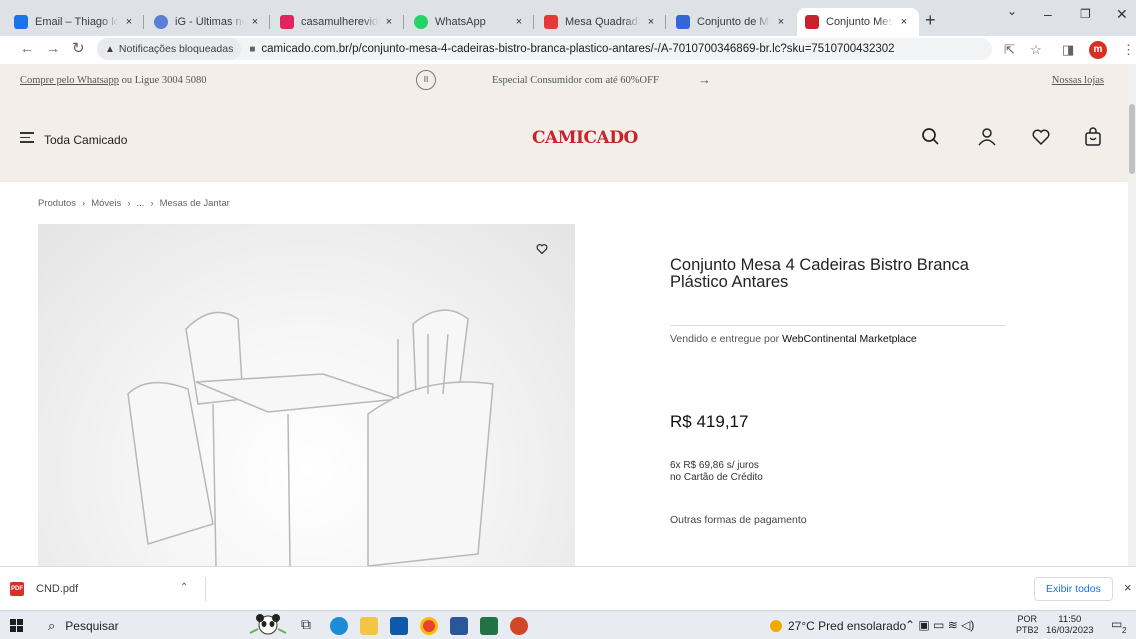  Describe the element at coordinates (519, 626) in the screenshot. I see `powerpoint-icon` at that location.